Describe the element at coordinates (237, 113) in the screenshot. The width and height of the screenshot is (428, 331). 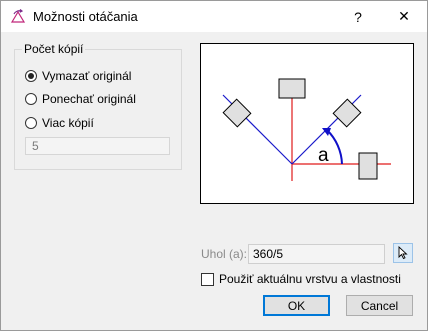
I see `left-rotated-box` at that location.